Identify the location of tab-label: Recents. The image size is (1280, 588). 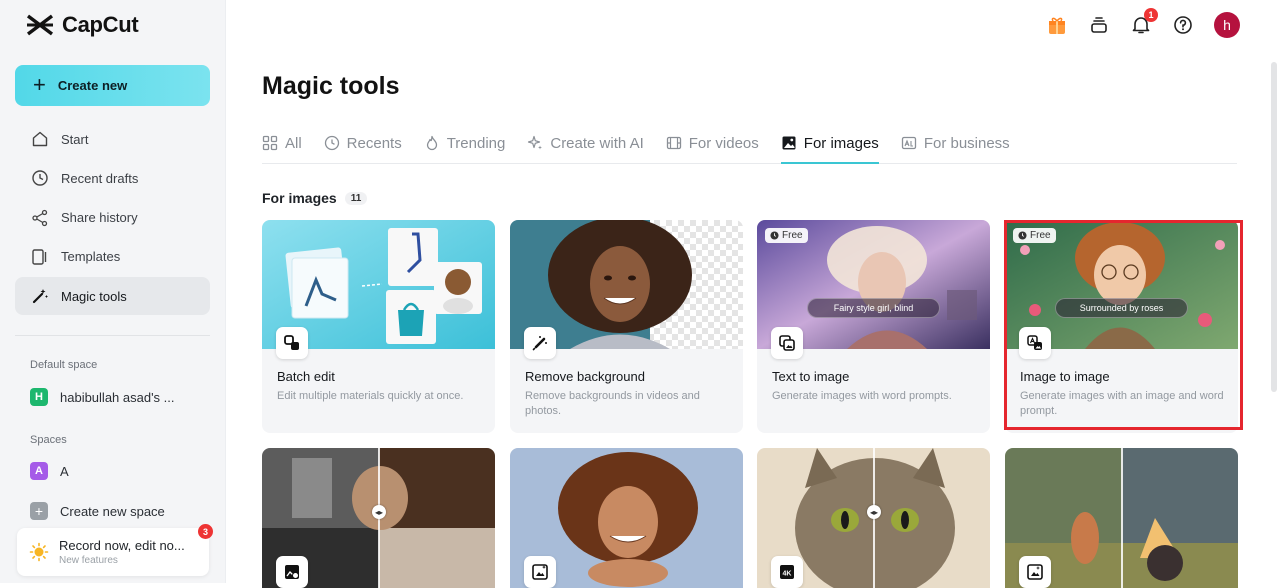
(374, 143).